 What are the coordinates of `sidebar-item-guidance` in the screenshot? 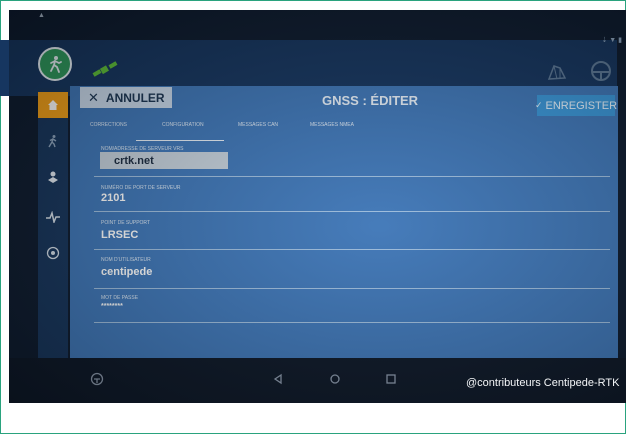 It's located at (53, 141).